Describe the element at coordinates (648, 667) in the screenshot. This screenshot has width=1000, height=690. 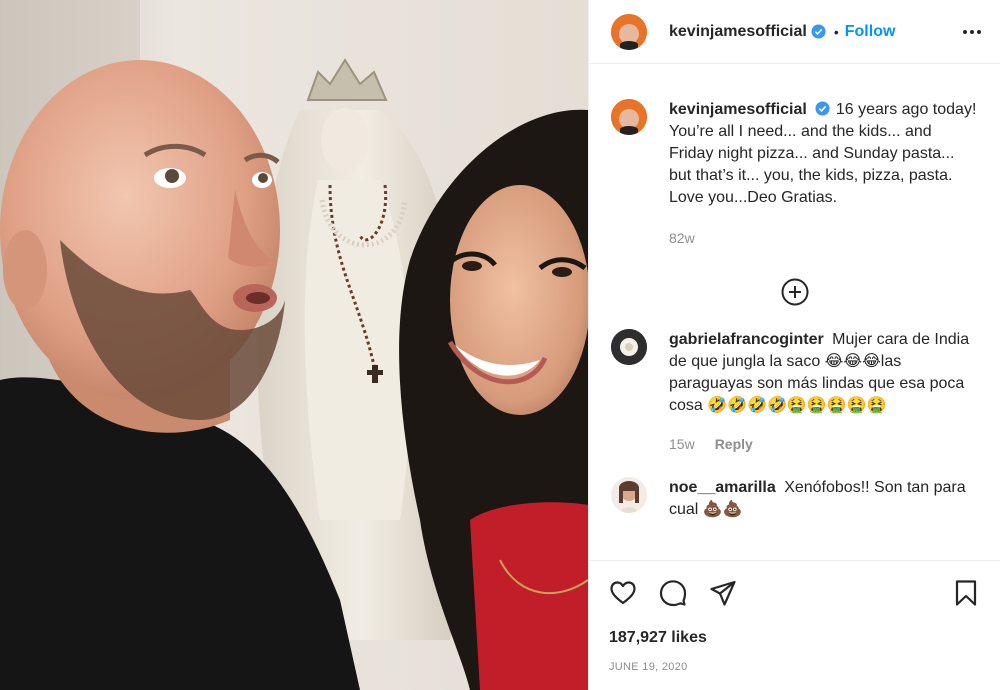
I see `post-date: JUNE 19, 2020` at that location.